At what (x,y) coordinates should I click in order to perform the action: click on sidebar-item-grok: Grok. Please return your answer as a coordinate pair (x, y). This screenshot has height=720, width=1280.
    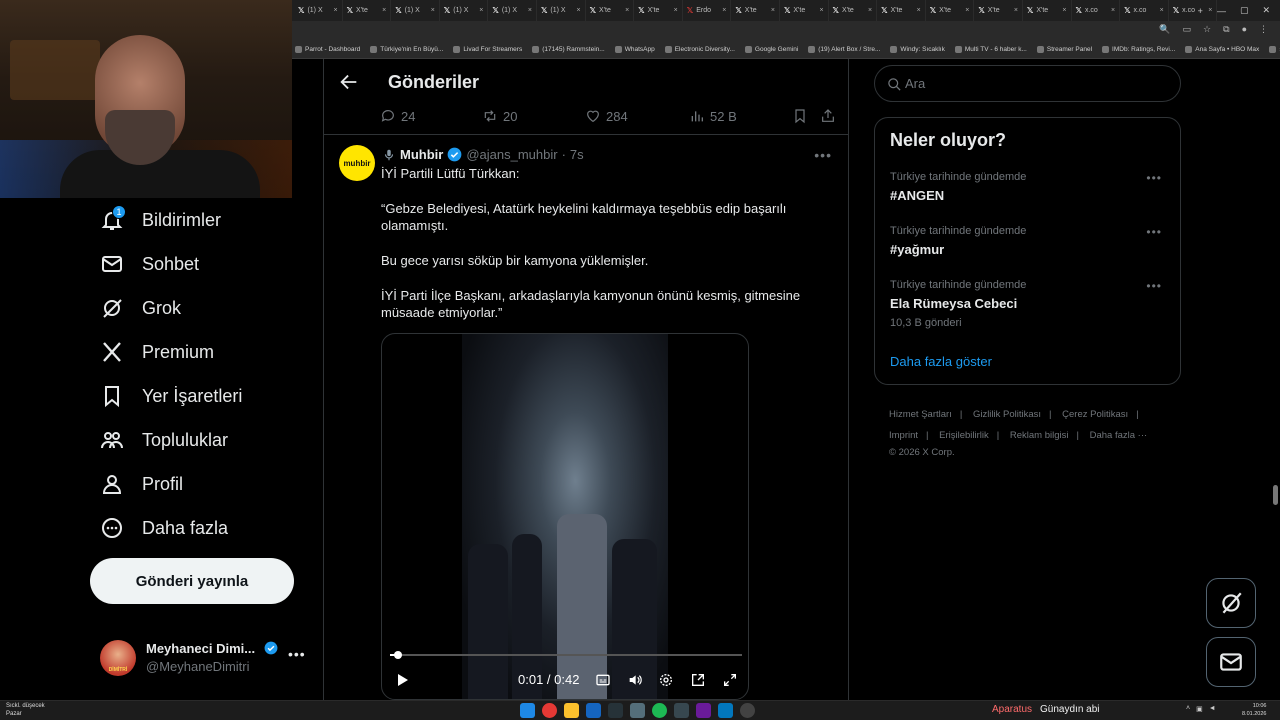
    Looking at the image, I should click on (140, 308).